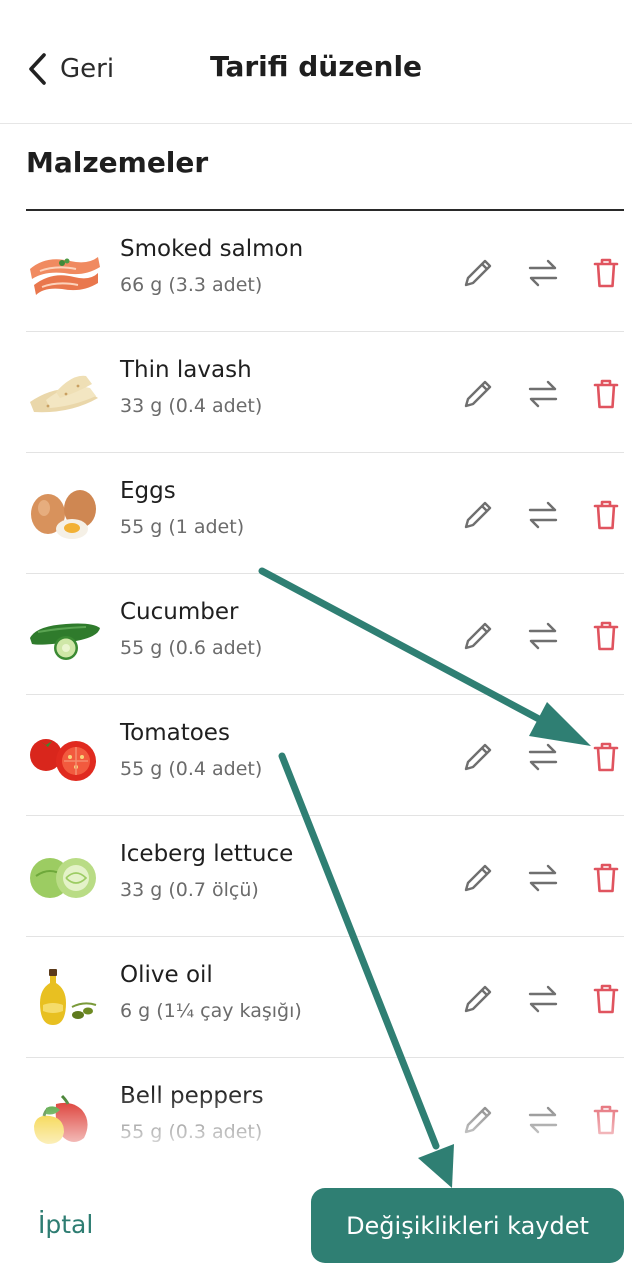 This screenshot has height=1280, width=632. Describe the element at coordinates (186, 370) in the screenshot. I see `ingredient-name: Thin lavash` at that location.